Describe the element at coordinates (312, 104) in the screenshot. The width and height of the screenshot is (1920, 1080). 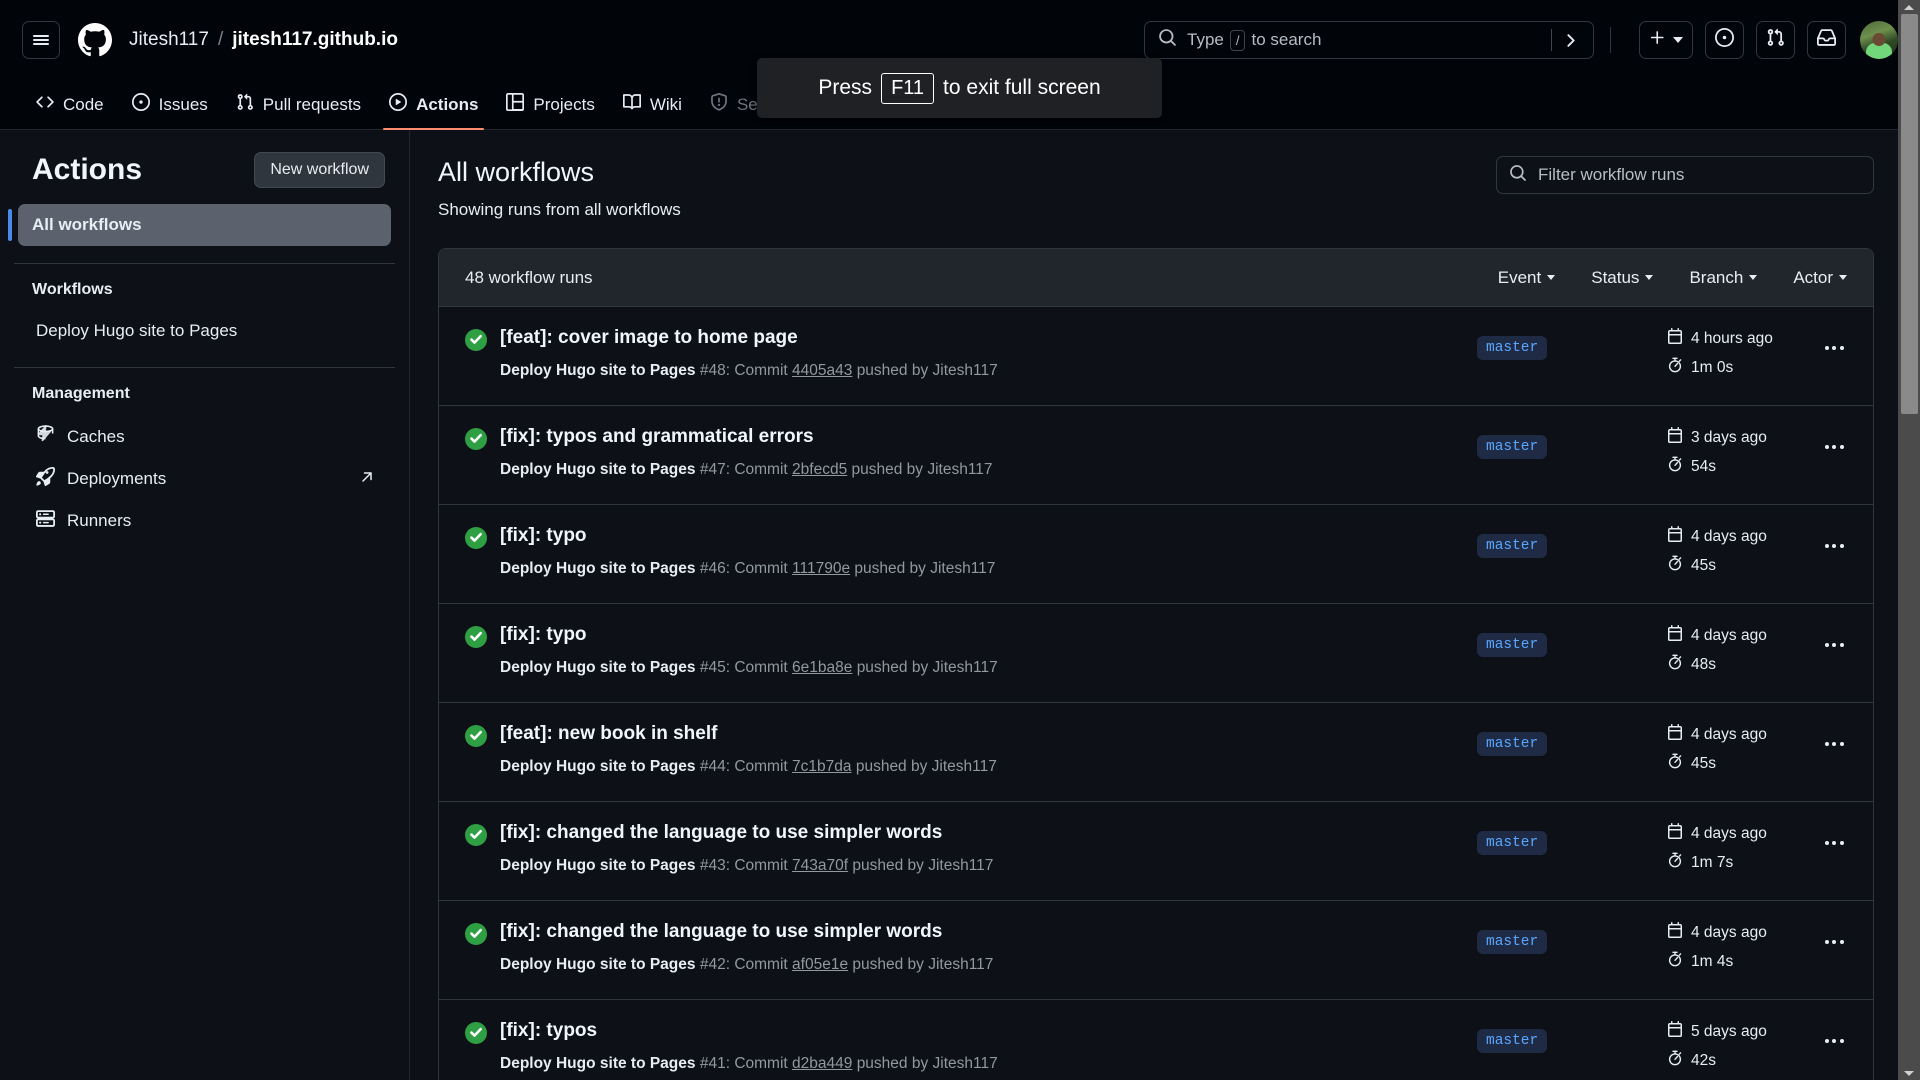
I see `tab-pull-requests-label: Pull requests` at that location.